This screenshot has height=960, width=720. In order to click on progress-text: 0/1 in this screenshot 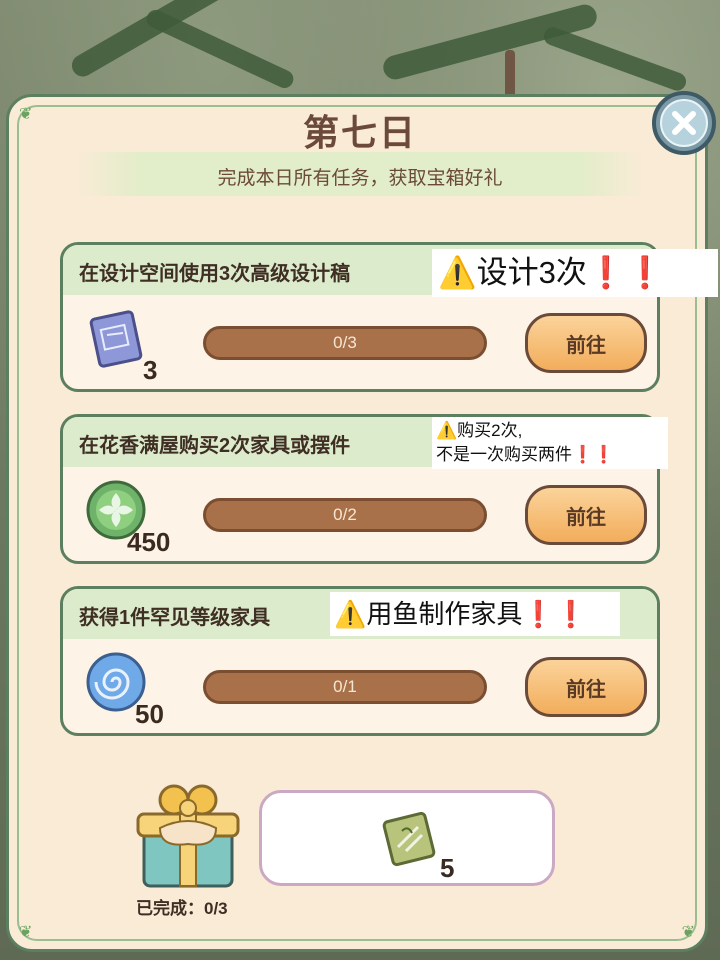, I will do `click(345, 686)`.